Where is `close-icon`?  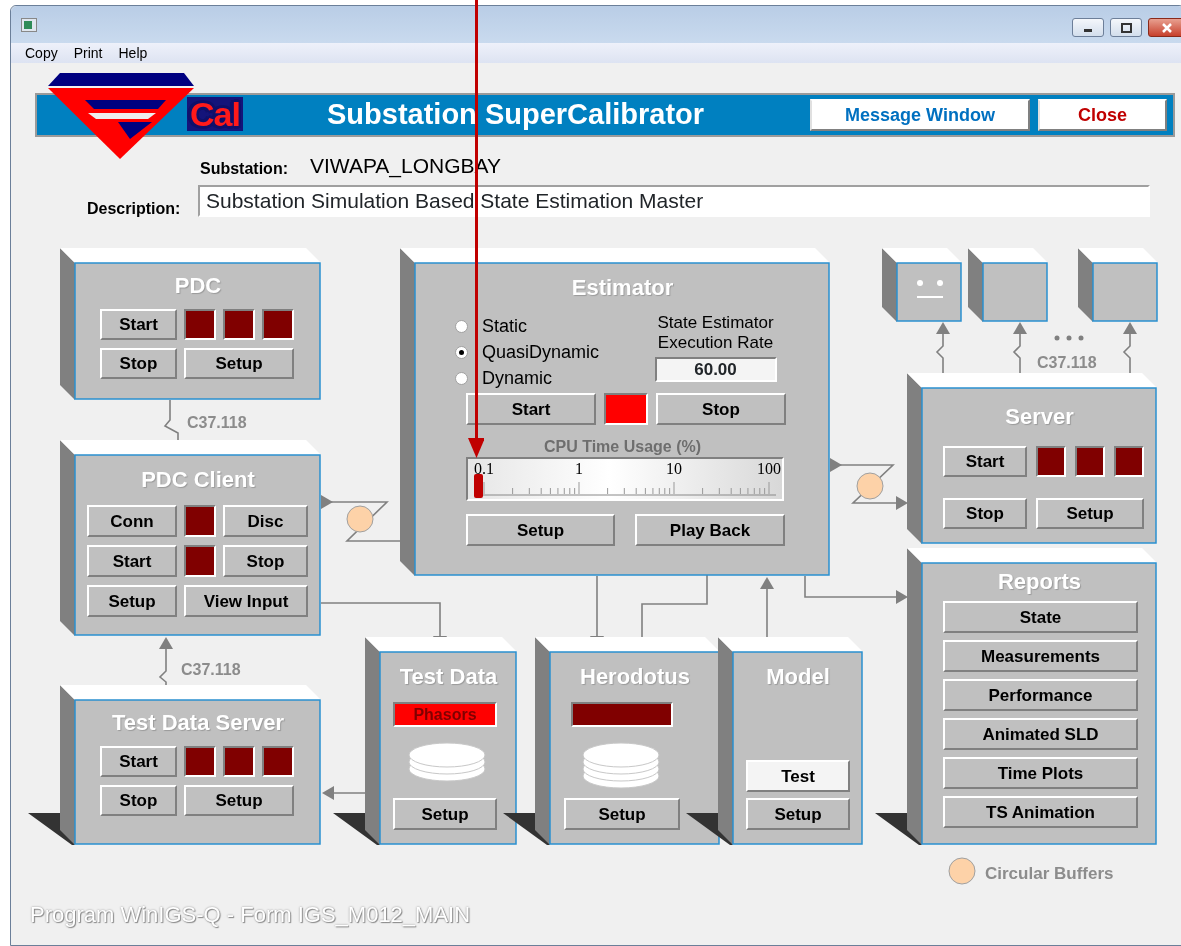 close-icon is located at coordinates (1164, 27).